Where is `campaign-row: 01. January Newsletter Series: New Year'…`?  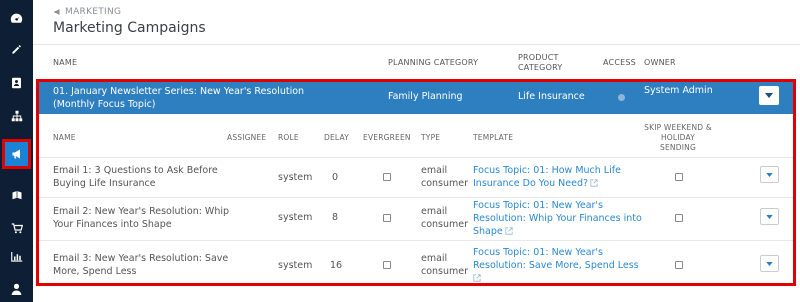 campaign-row: 01. January Newsletter Series: New Year'… is located at coordinates (416, 98).